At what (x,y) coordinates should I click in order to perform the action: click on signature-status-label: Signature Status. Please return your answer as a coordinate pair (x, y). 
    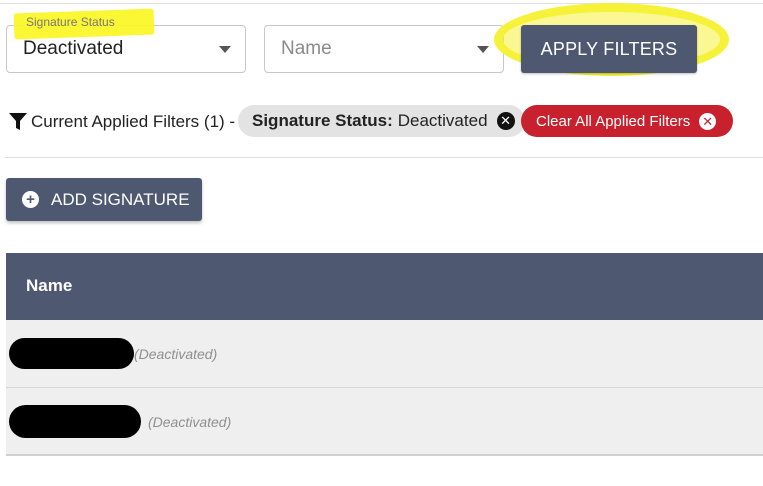
    Looking at the image, I should click on (70, 22).